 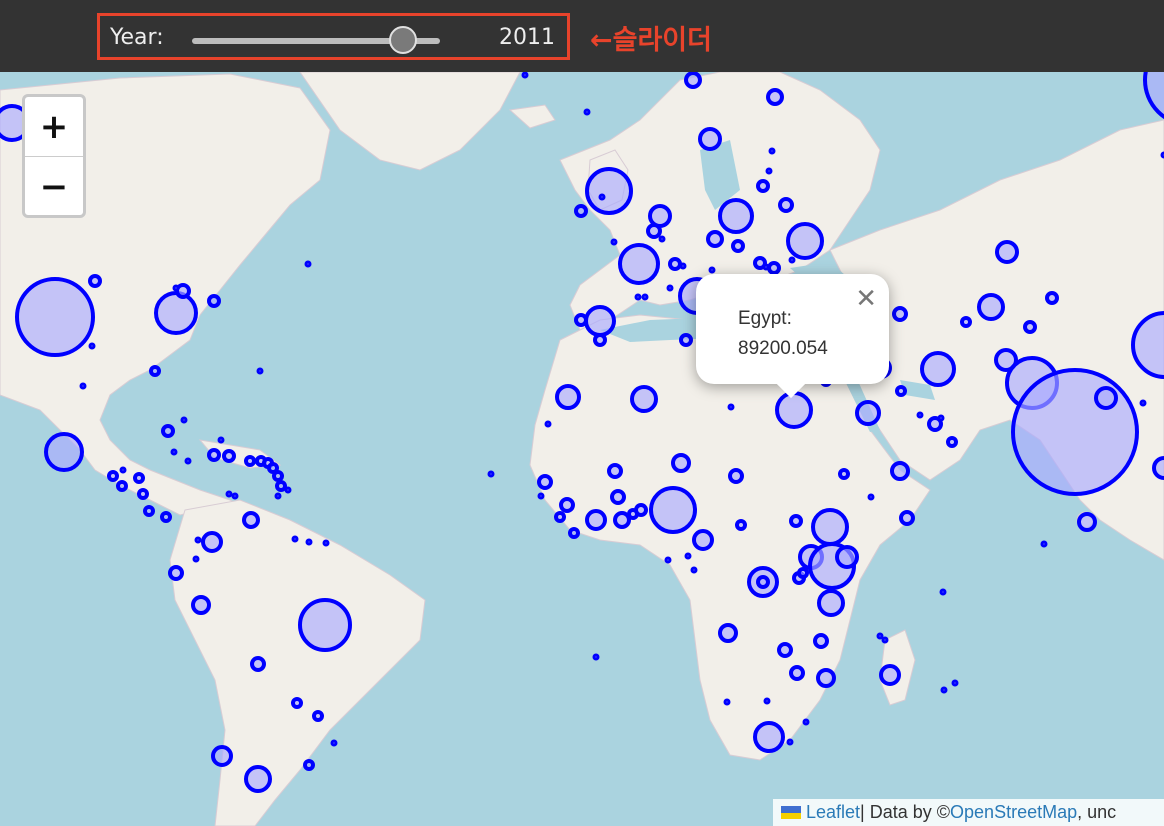 I want to click on close-icon: ✕, so click(x=866, y=299).